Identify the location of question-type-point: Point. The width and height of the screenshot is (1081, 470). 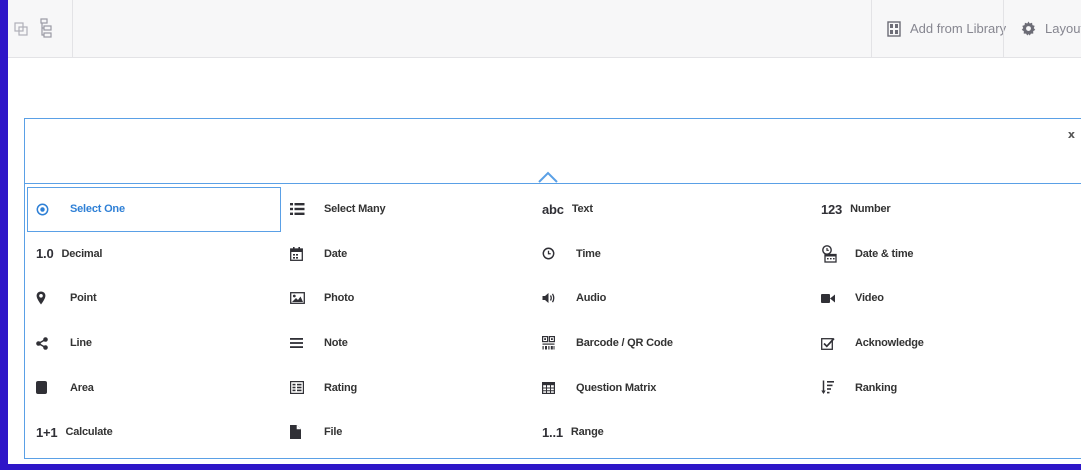
(154, 298).